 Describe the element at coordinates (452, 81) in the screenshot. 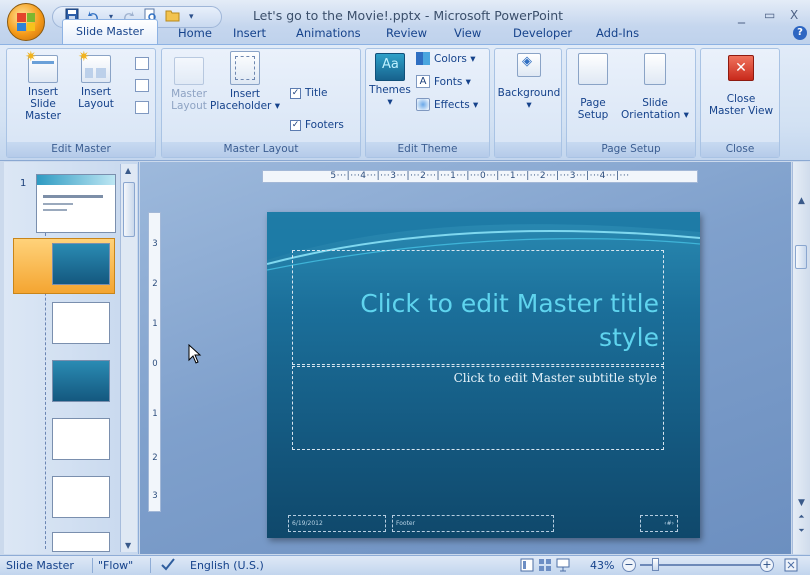

I see `fonts-label: Fonts ▾` at that location.